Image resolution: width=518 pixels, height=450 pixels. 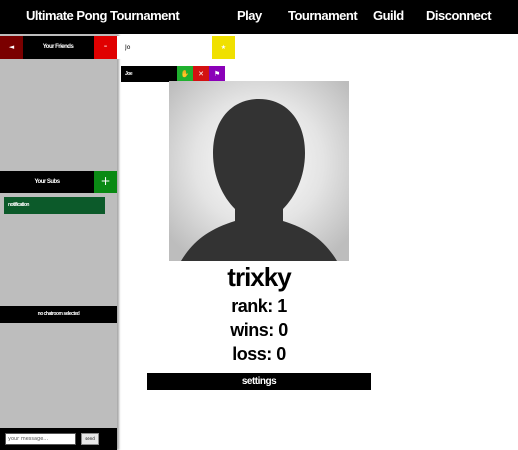 I want to click on nav-disconnect: Disconnect, so click(x=459, y=15).